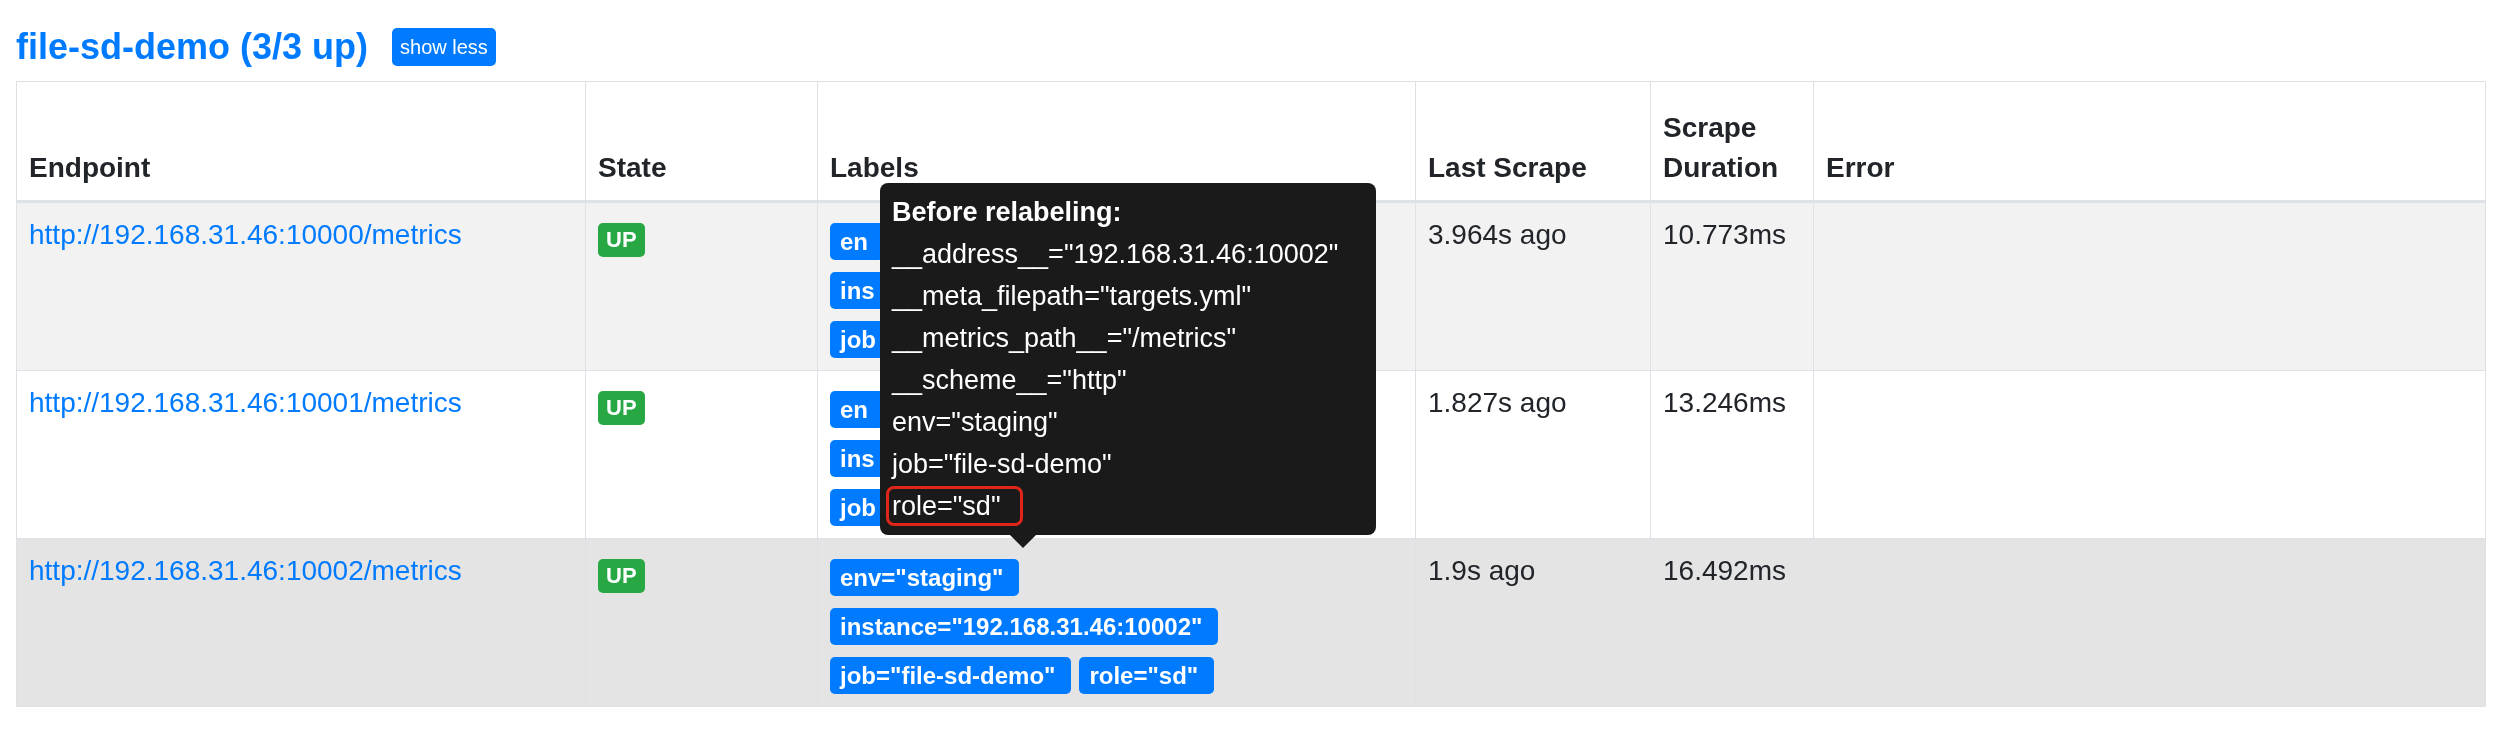 The width and height of the screenshot is (2502, 732). I want to click on endpoint-link: http://192.168.31.46:10000/metrics, so click(245, 234).